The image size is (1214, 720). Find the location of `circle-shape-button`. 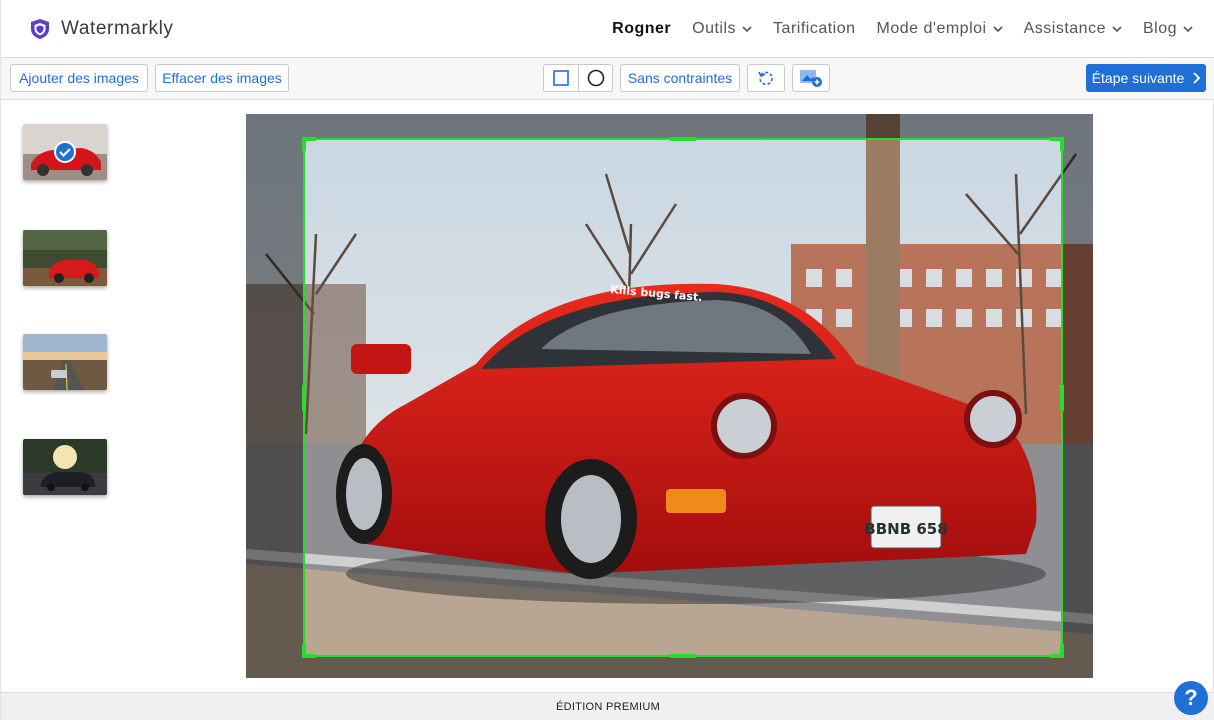

circle-shape-button is located at coordinates (595, 78).